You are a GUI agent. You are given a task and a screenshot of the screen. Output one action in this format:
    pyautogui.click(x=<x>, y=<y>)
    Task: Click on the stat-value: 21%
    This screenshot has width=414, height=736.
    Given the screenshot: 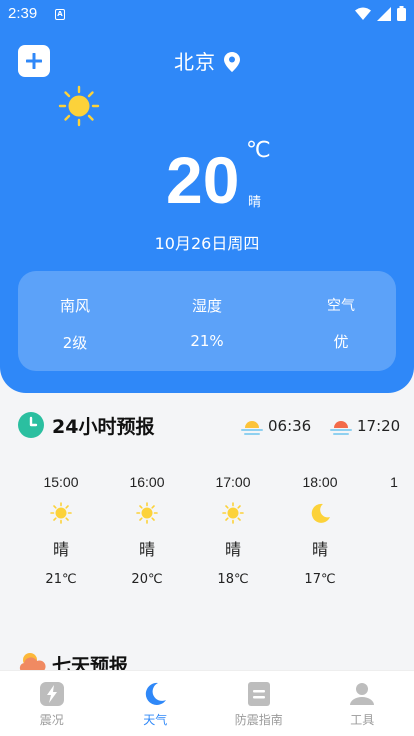 What is the action you would take?
    pyautogui.click(x=207, y=341)
    